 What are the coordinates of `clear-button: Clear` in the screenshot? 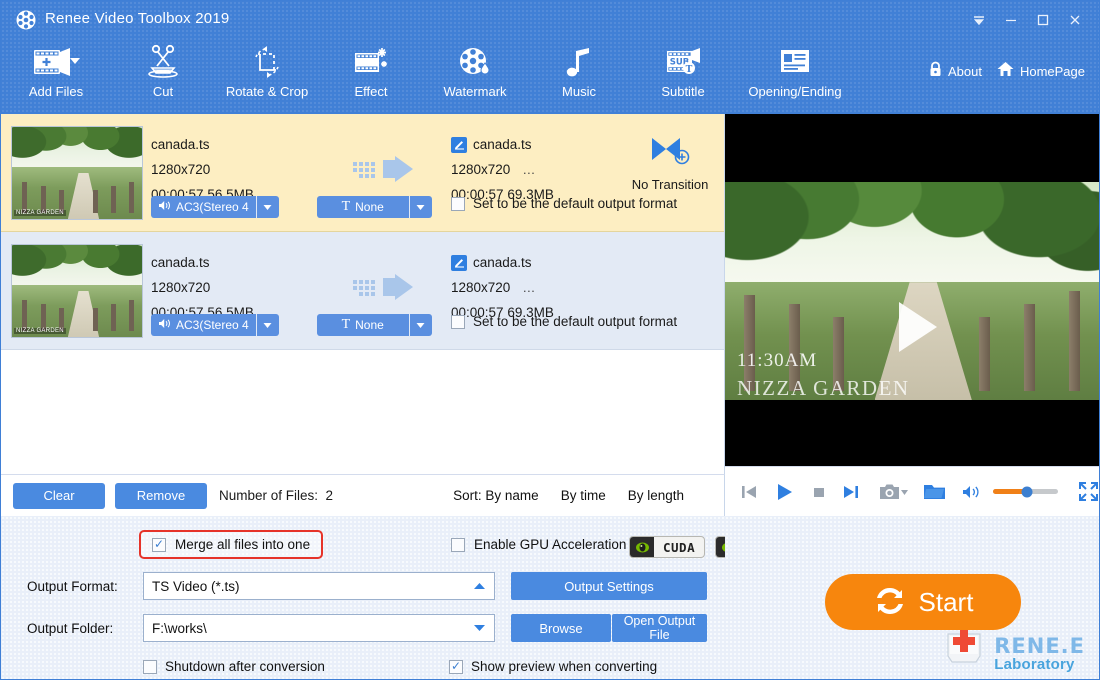 It's located at (59, 495).